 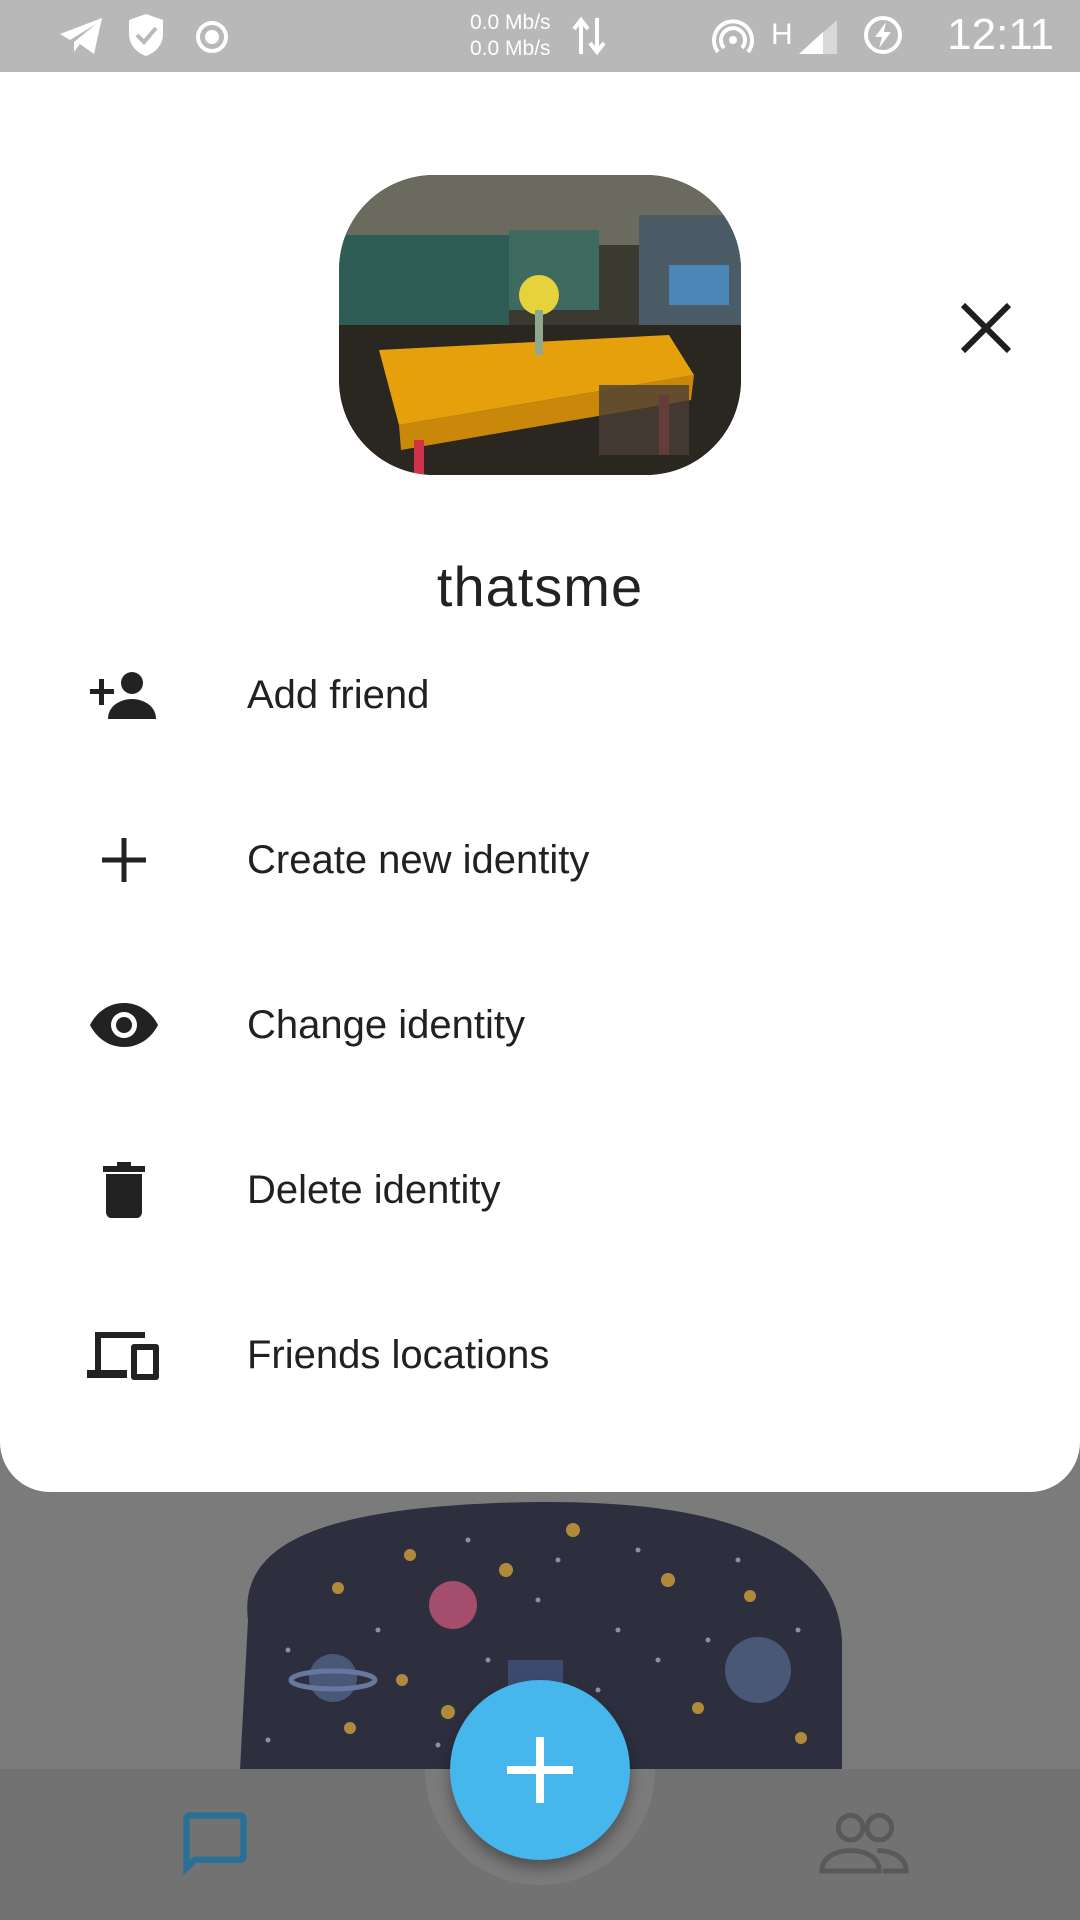 I want to click on friends-tab, so click(x=864, y=1845).